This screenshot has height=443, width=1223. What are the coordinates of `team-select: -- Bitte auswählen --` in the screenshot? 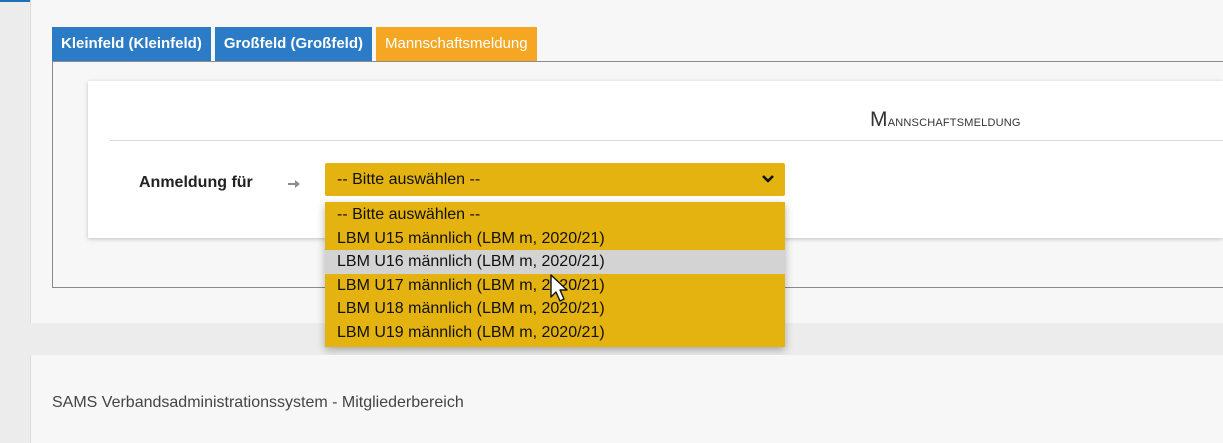 It's located at (555, 179).